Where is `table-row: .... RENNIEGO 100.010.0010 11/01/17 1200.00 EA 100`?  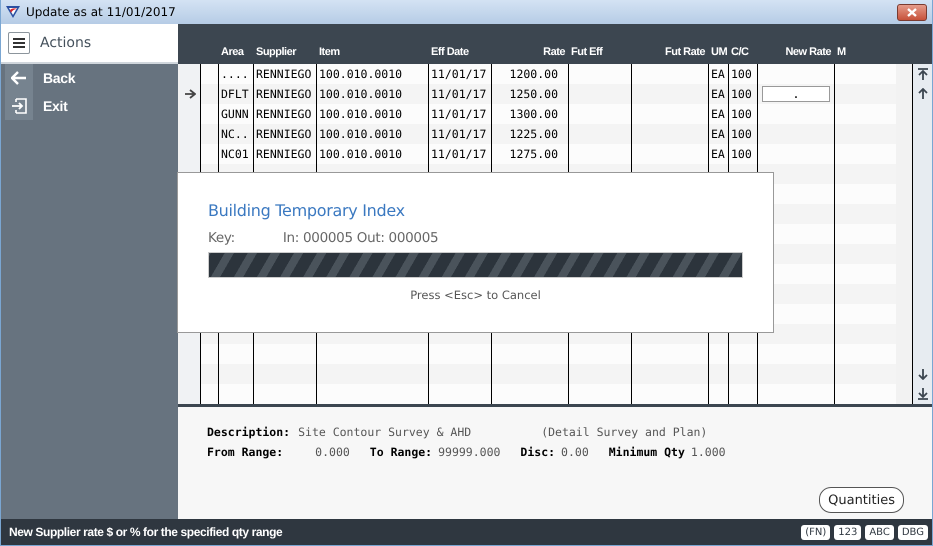 table-row: .... RENNIEGO 100.010.0010 11/01/17 1200.00 EA 100 is located at coordinates (538, 74).